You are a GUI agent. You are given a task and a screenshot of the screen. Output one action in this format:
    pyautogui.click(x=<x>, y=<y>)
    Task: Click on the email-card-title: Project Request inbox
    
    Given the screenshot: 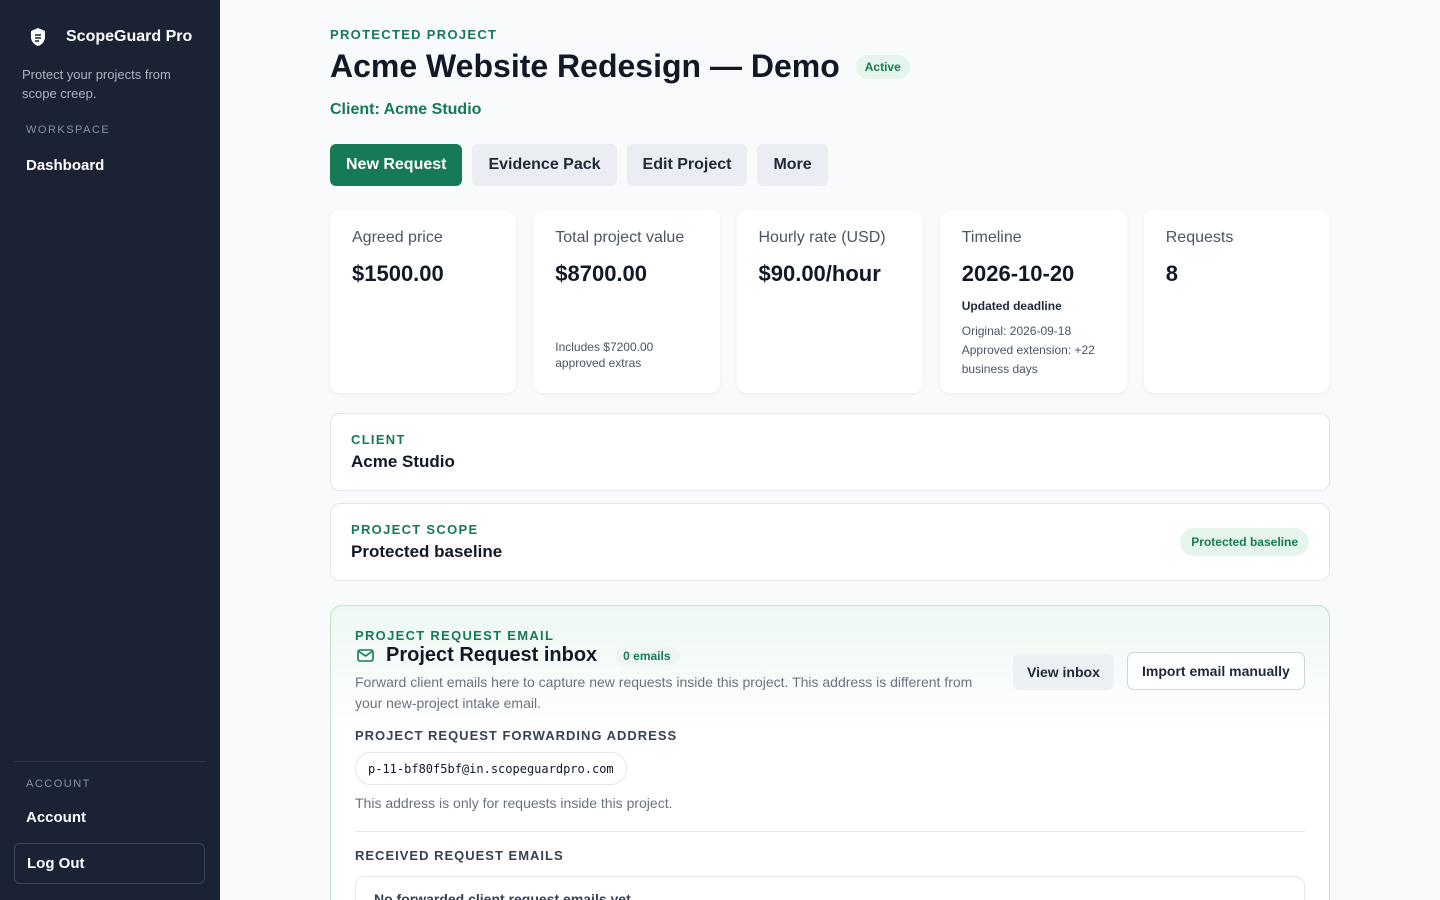 What is the action you would take?
    pyautogui.click(x=492, y=655)
    